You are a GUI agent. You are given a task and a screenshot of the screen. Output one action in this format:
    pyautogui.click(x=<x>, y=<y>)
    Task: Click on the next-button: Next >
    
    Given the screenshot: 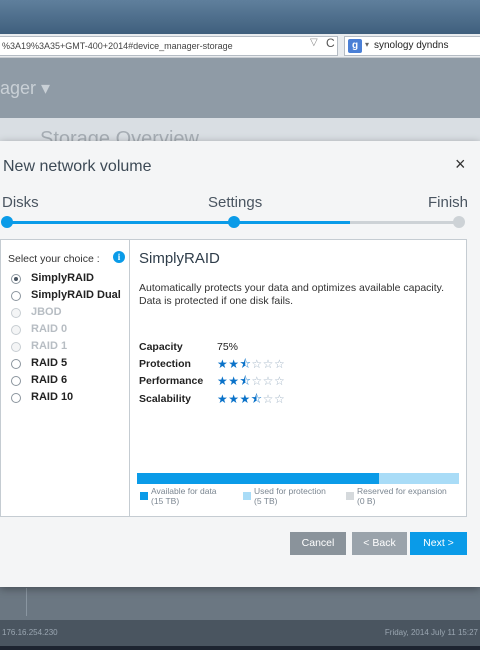 What is the action you would take?
    pyautogui.click(x=438, y=543)
    